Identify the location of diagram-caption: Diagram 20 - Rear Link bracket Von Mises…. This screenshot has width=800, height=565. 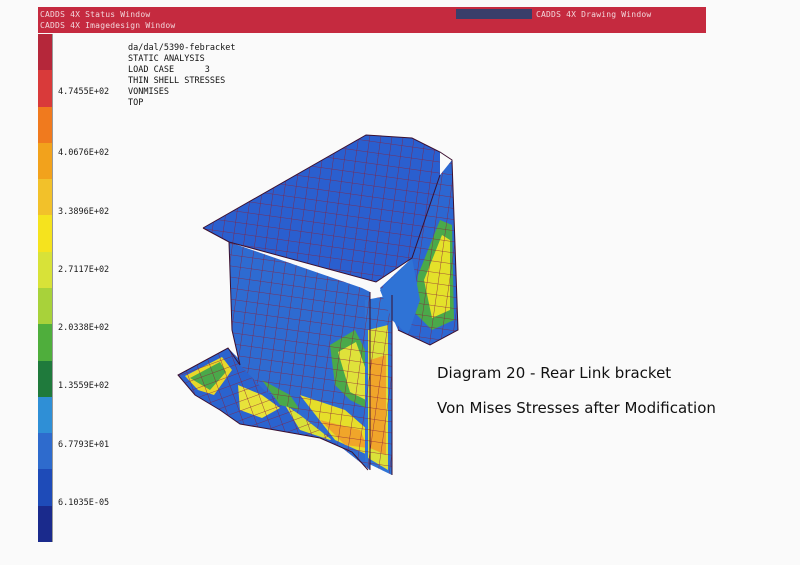
(576, 390).